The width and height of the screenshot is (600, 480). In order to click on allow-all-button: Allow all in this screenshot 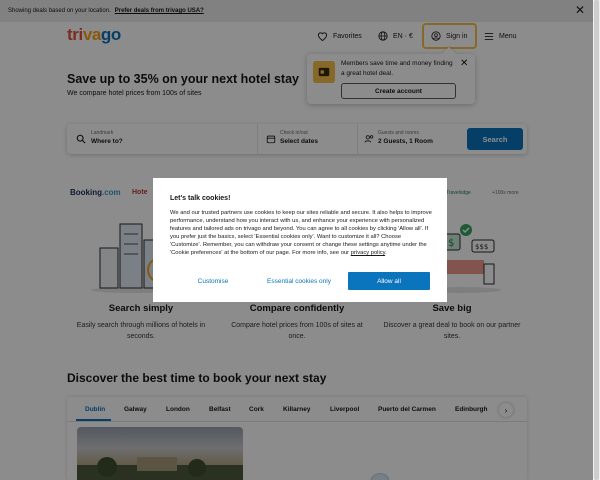, I will do `click(389, 281)`.